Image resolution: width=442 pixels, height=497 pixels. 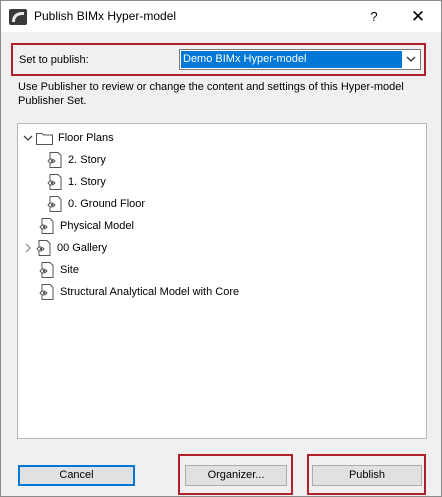 I want to click on tree-item-floor-plans: Floor Plans, so click(x=68, y=138).